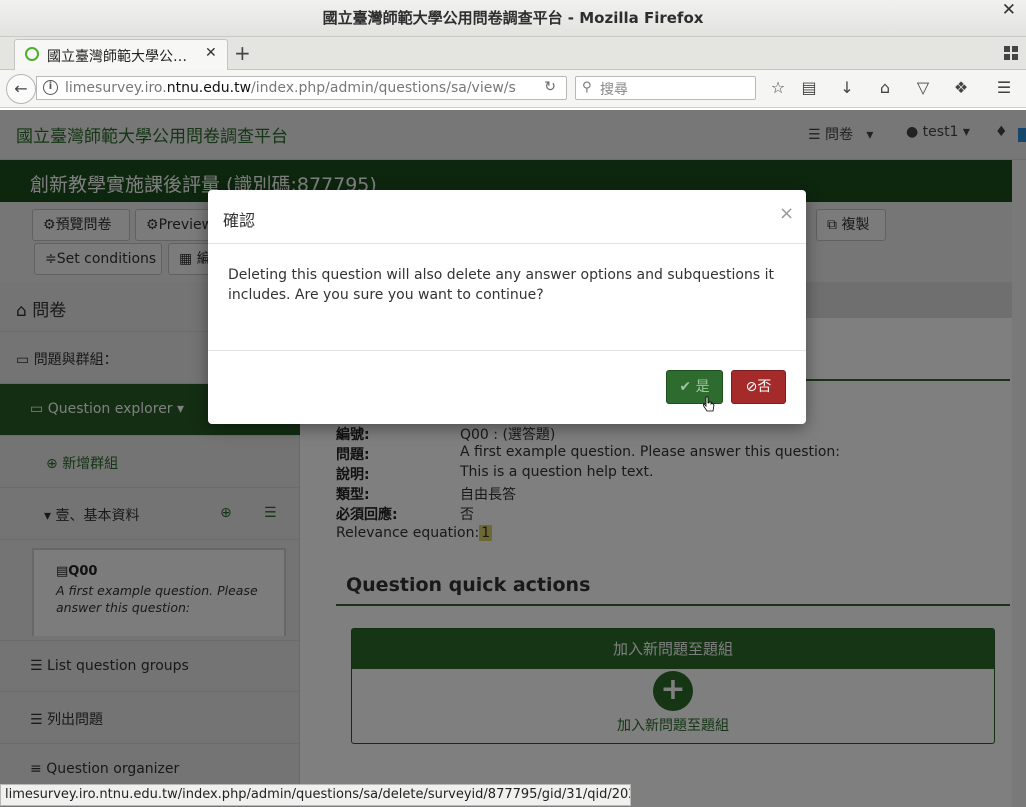  Describe the element at coordinates (211, 53) in the screenshot. I see `tab-close-button: ✕` at that location.